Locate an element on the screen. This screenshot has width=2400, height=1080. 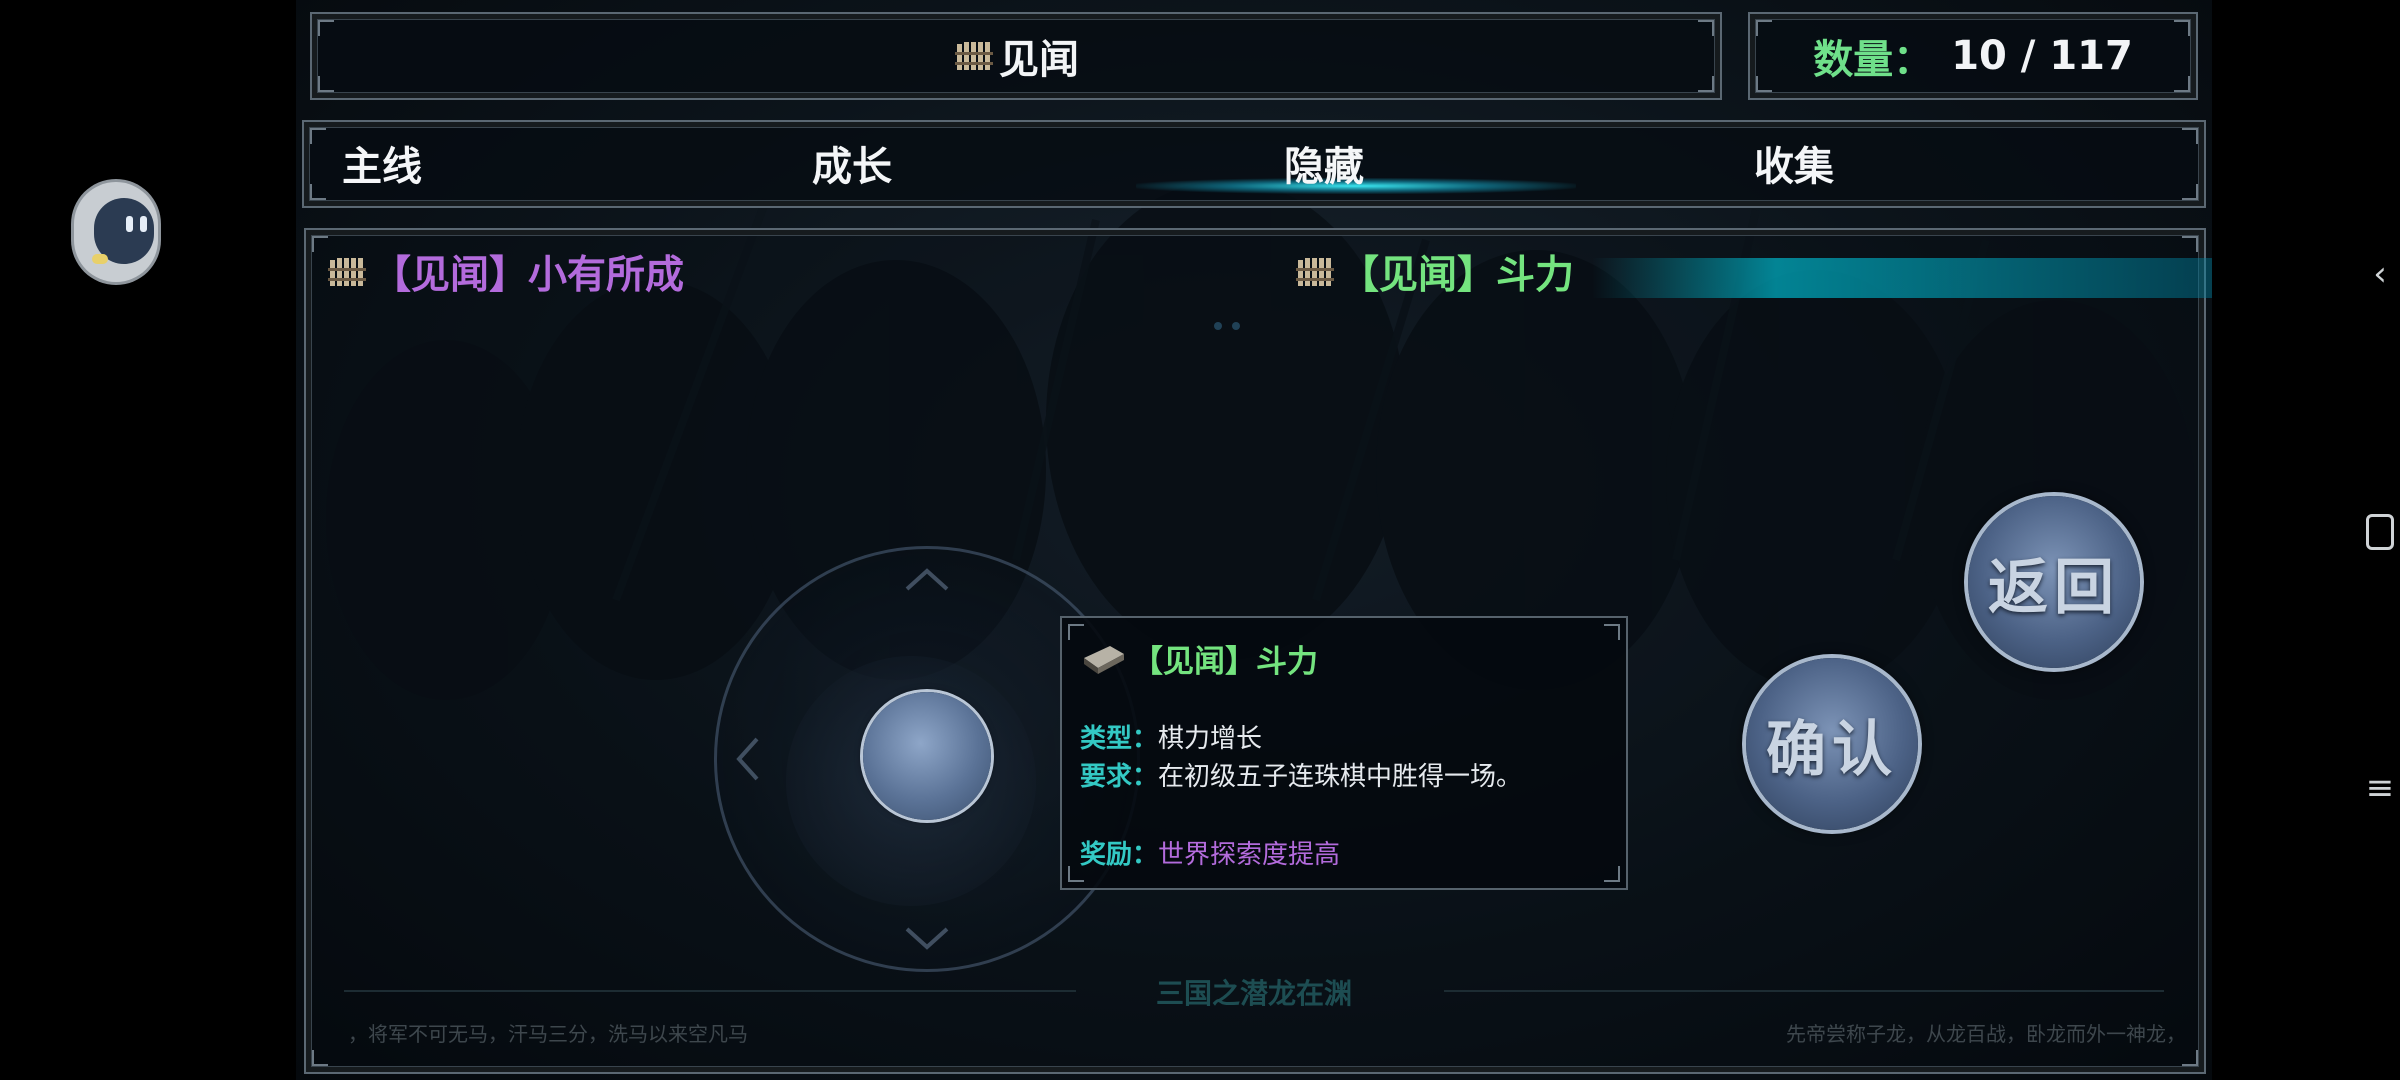
tab-hidden: 隐藏 is located at coordinates (1483, 163).